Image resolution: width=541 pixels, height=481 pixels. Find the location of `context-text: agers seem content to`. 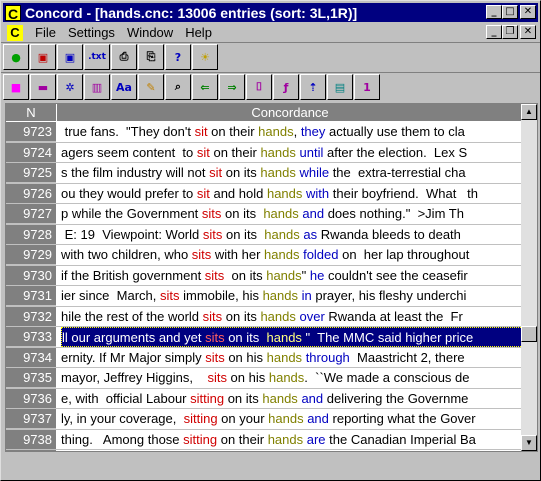

context-text: agers seem content to is located at coordinates (129, 152).